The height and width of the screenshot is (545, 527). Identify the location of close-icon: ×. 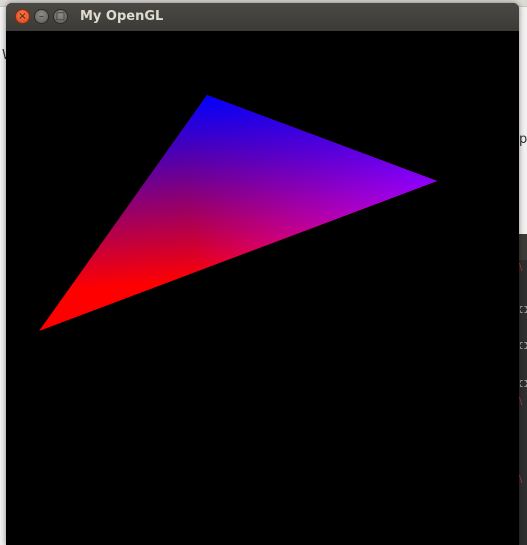
(22, 16).